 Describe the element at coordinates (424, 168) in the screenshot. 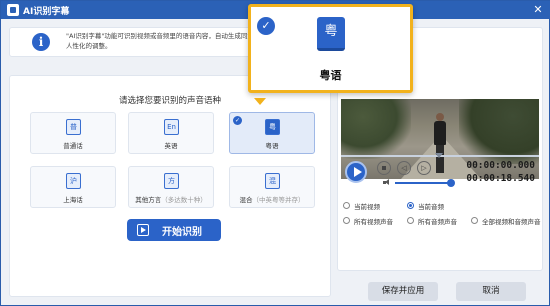

I see `next-frame-button: ▷` at that location.